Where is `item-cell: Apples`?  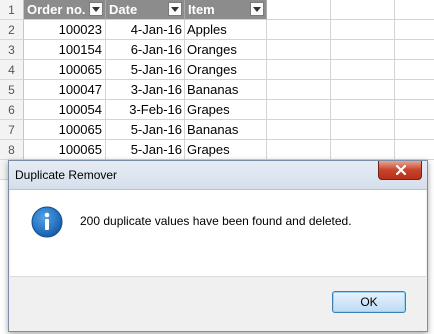
item-cell: Apples is located at coordinates (226, 30).